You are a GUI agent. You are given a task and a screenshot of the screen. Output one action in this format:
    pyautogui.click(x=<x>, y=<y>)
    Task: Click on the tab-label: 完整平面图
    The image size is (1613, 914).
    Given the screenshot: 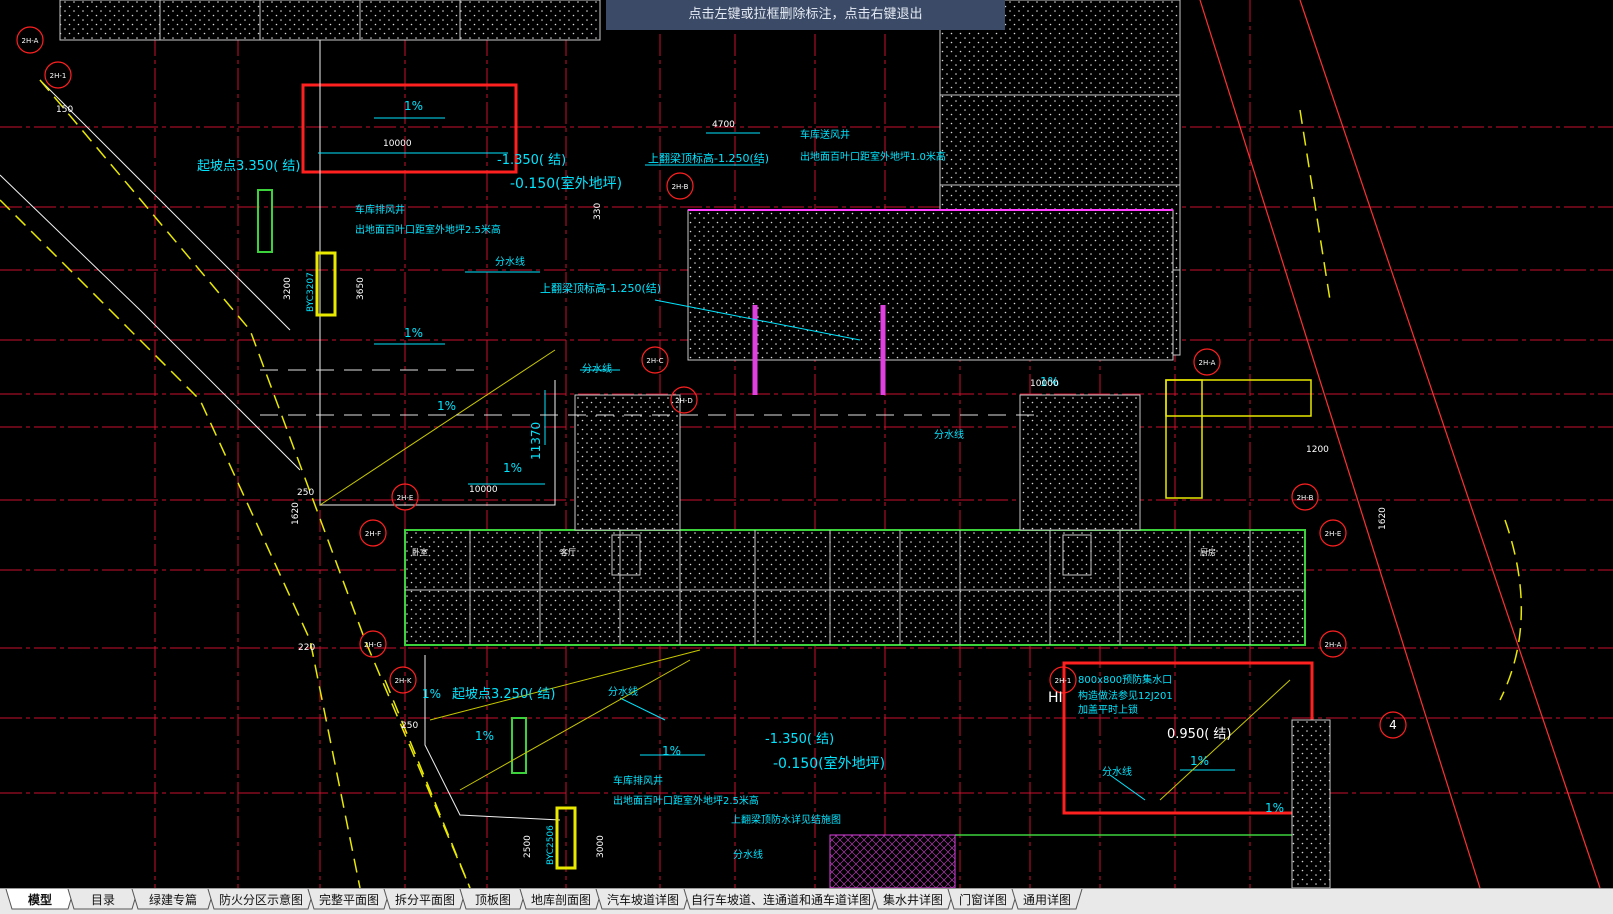 What is the action you would take?
    pyautogui.click(x=349, y=899)
    